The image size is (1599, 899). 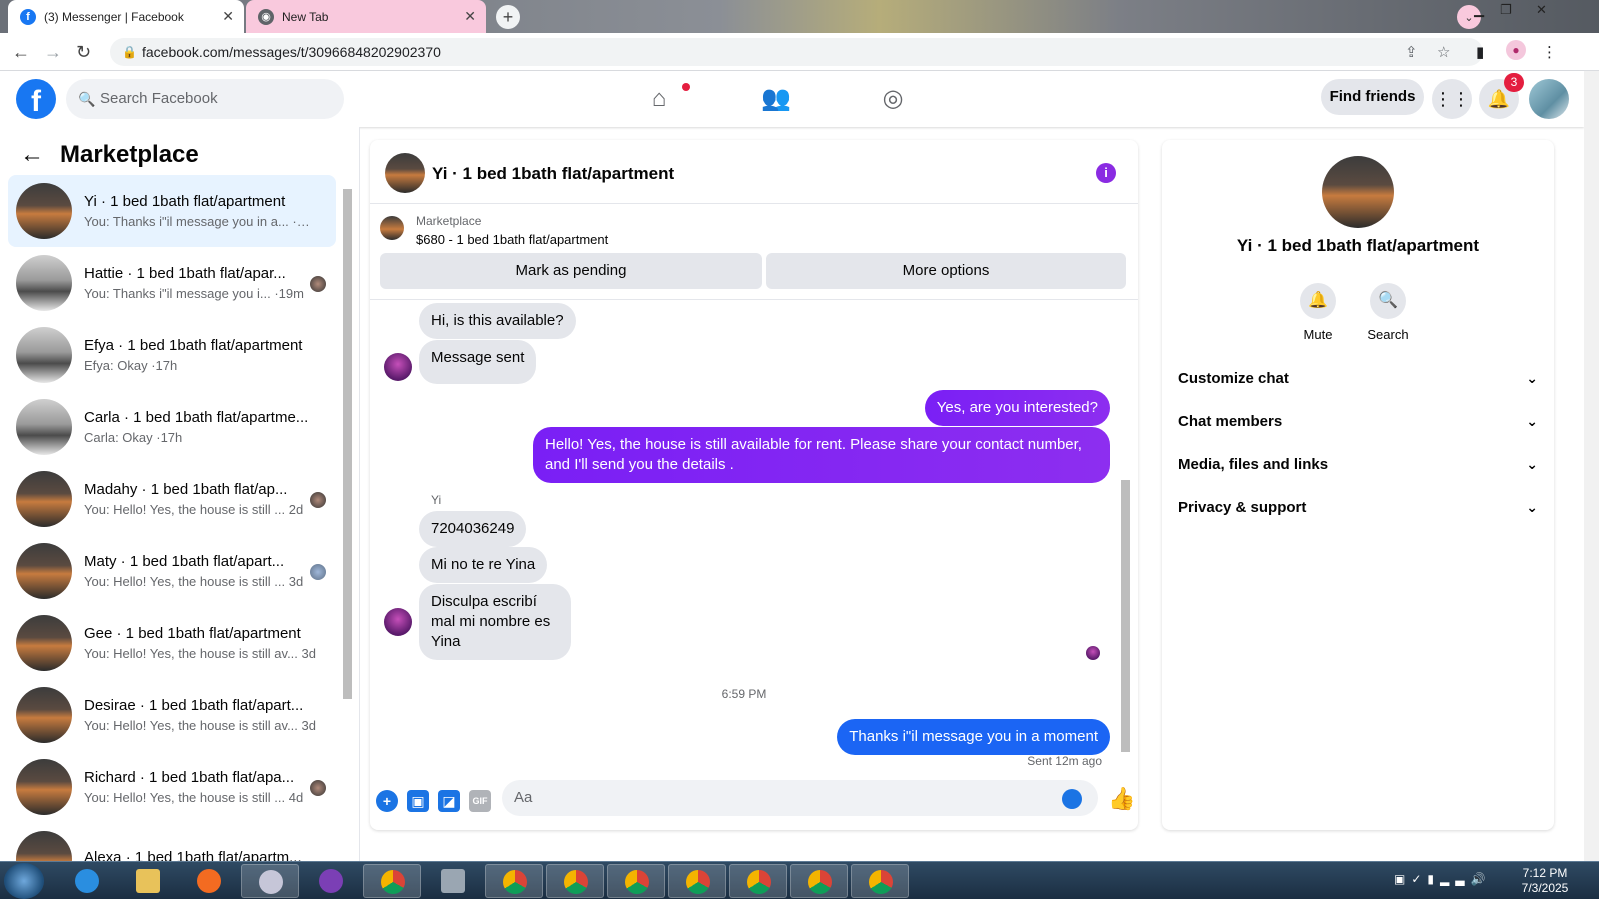 I want to click on message-bubble: Hi, is this available?, so click(x=497, y=321).